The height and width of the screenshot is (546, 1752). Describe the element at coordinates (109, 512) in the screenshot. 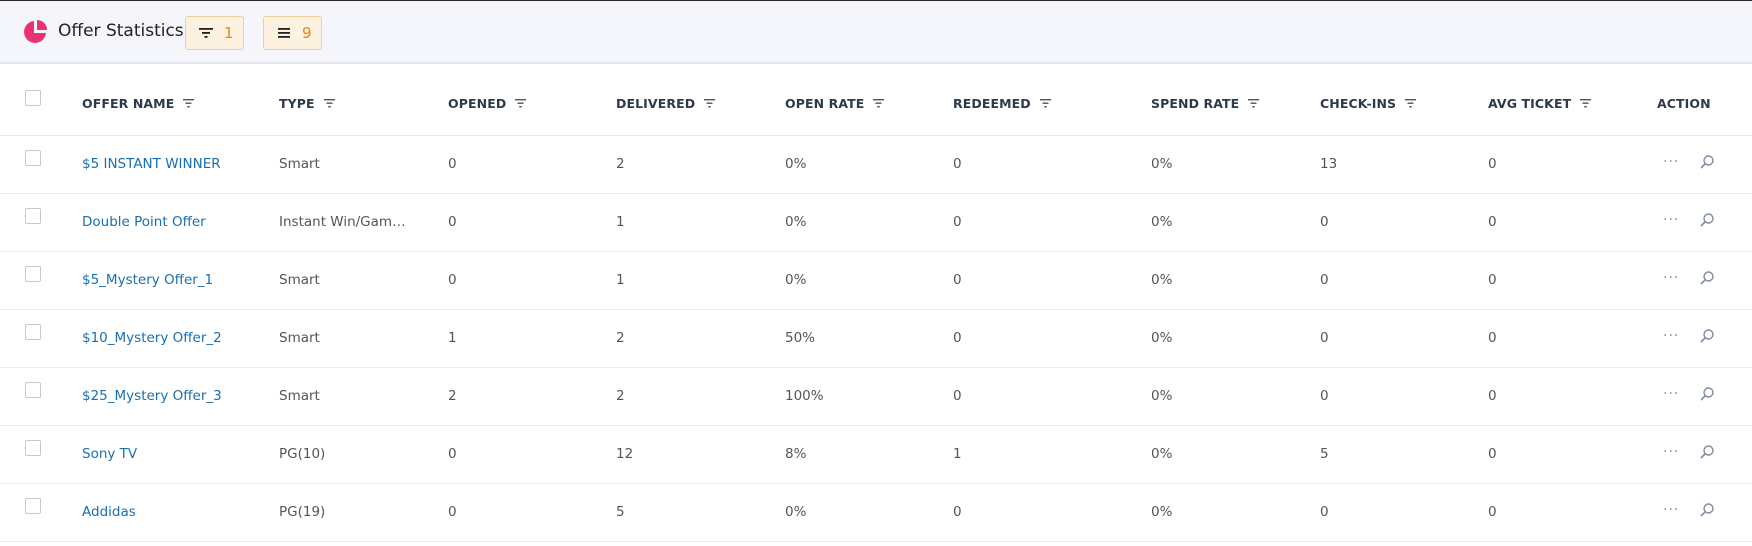

I see `offer-name-link: Addidas` at that location.